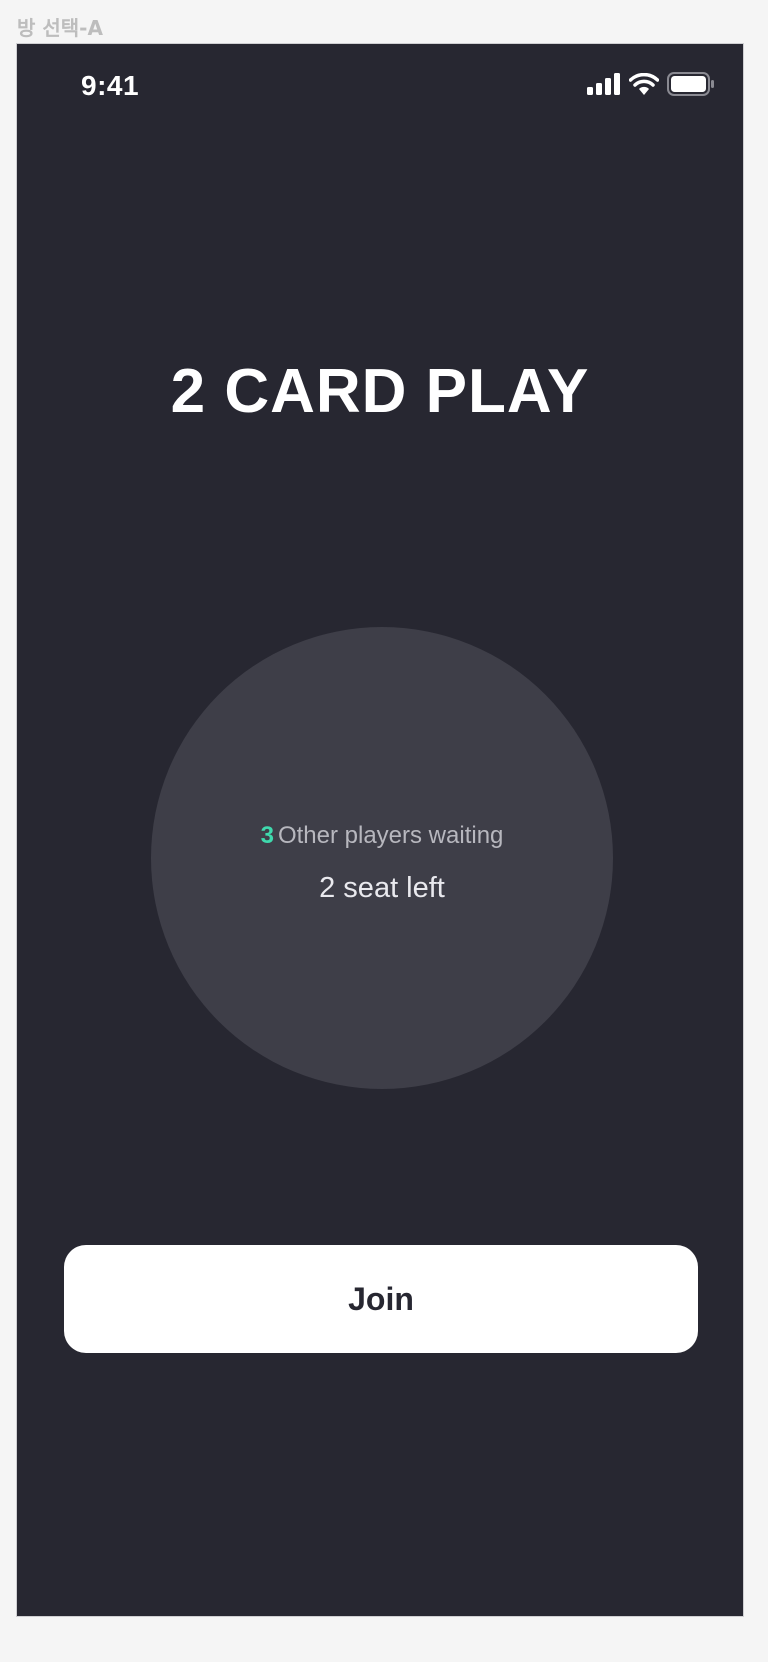 This screenshot has height=1662, width=768. I want to click on frame-label: 방 선택-A, so click(60, 28).